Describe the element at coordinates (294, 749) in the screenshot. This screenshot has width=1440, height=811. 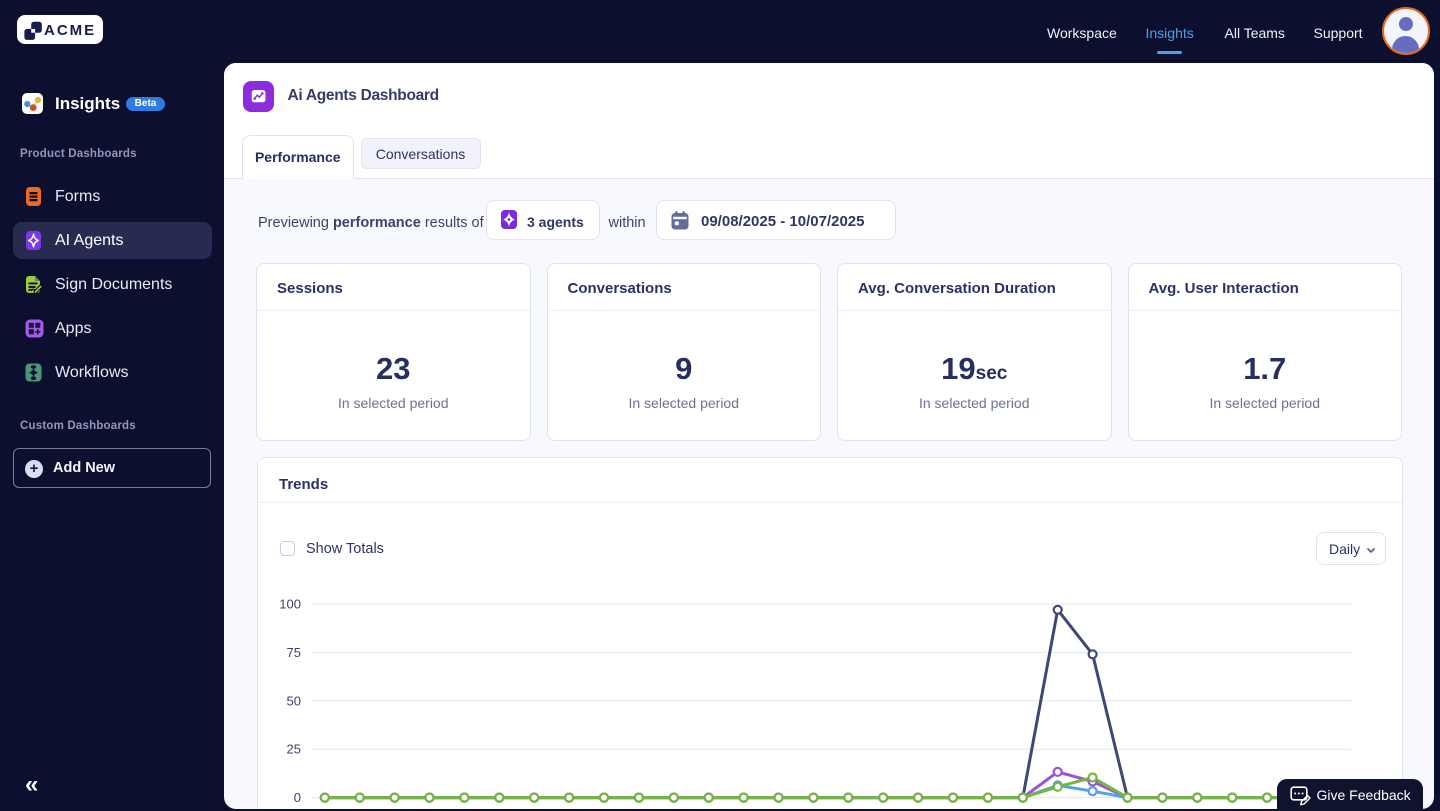
I see `svg-text: 25` at that location.